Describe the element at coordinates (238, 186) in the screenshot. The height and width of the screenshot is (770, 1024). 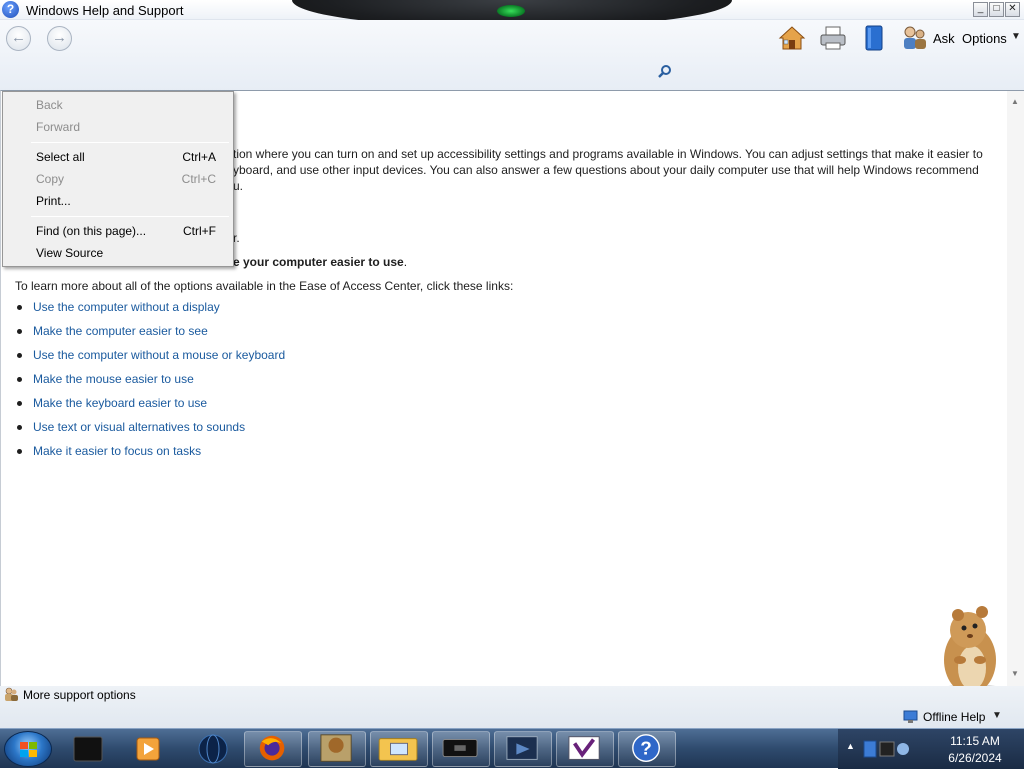
I see `paragraph-line-3: u.` at that location.